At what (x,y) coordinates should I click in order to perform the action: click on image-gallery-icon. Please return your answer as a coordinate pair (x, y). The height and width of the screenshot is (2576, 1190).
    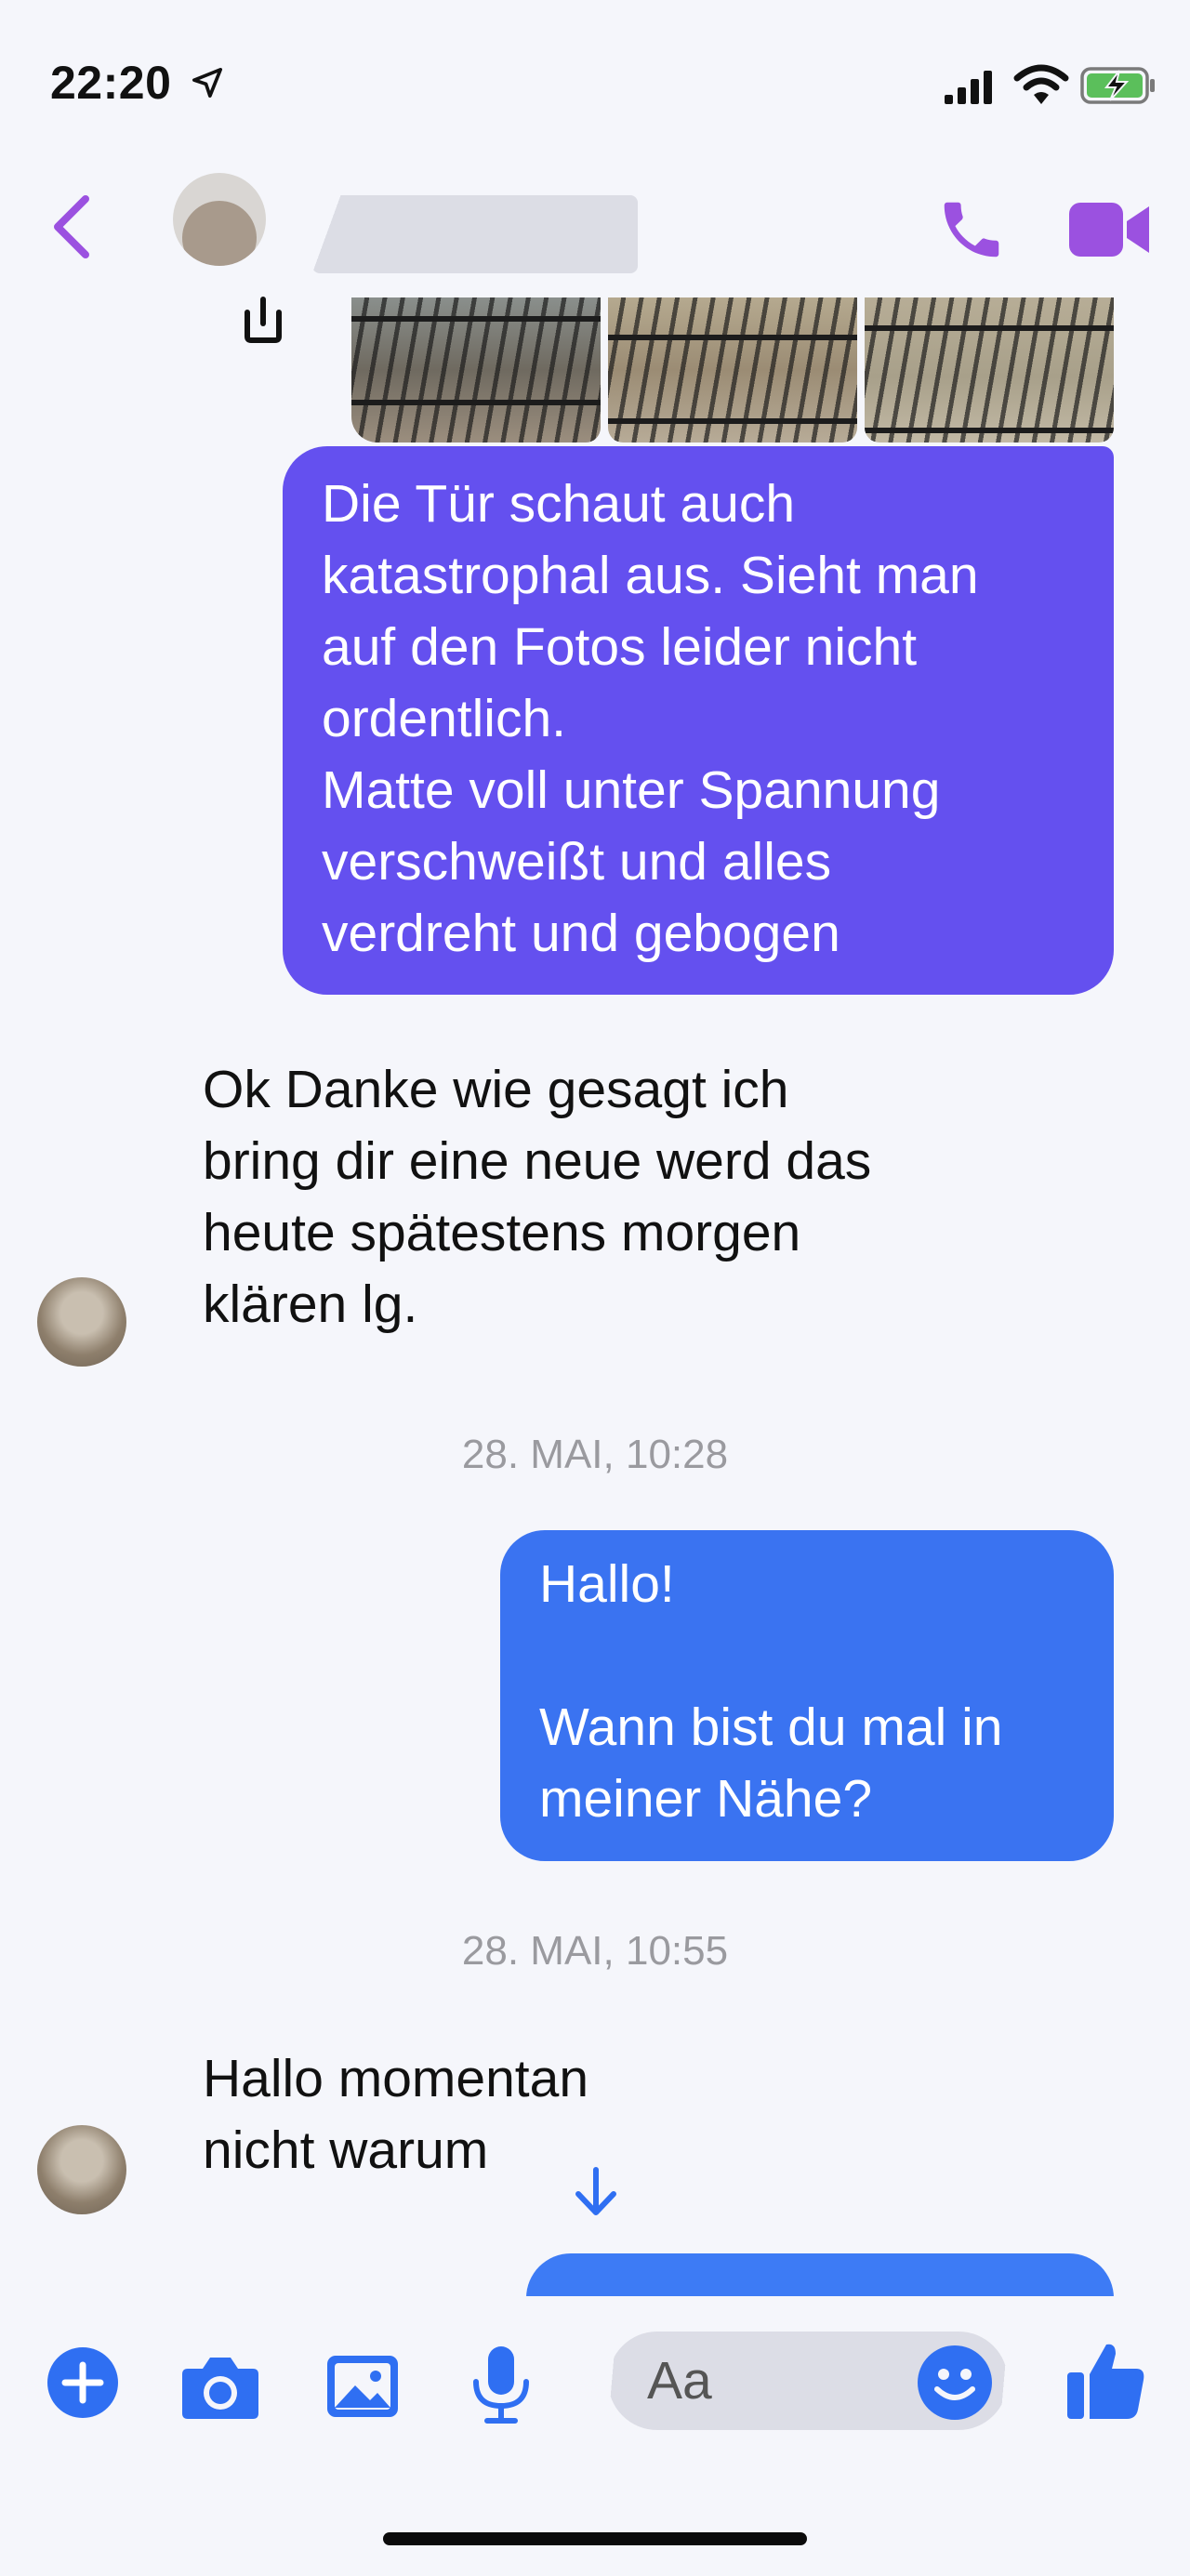
    Looking at the image, I should click on (362, 2386).